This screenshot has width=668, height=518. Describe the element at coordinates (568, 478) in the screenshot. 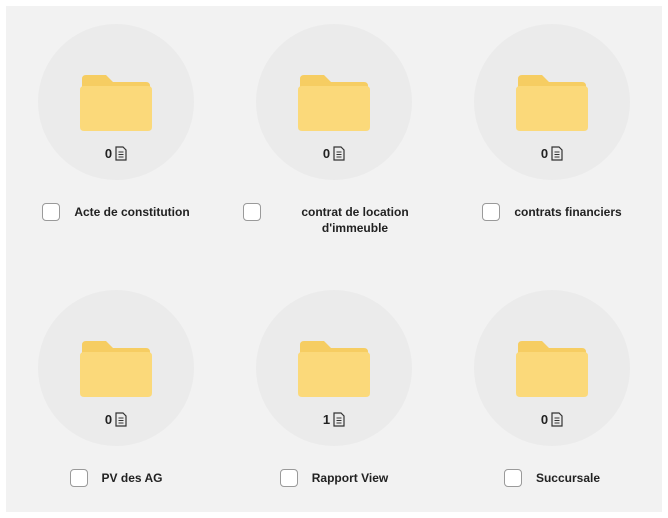

I see `folder-name: Succursale` at that location.